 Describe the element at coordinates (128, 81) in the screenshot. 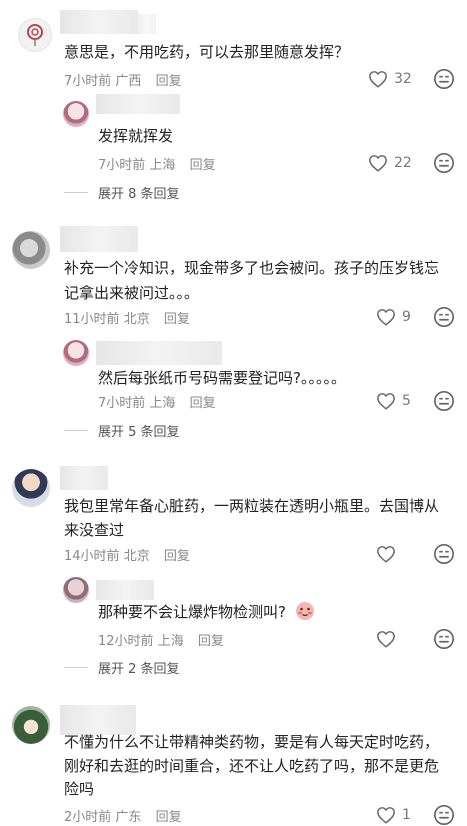

I see `comment-location: 广西` at that location.